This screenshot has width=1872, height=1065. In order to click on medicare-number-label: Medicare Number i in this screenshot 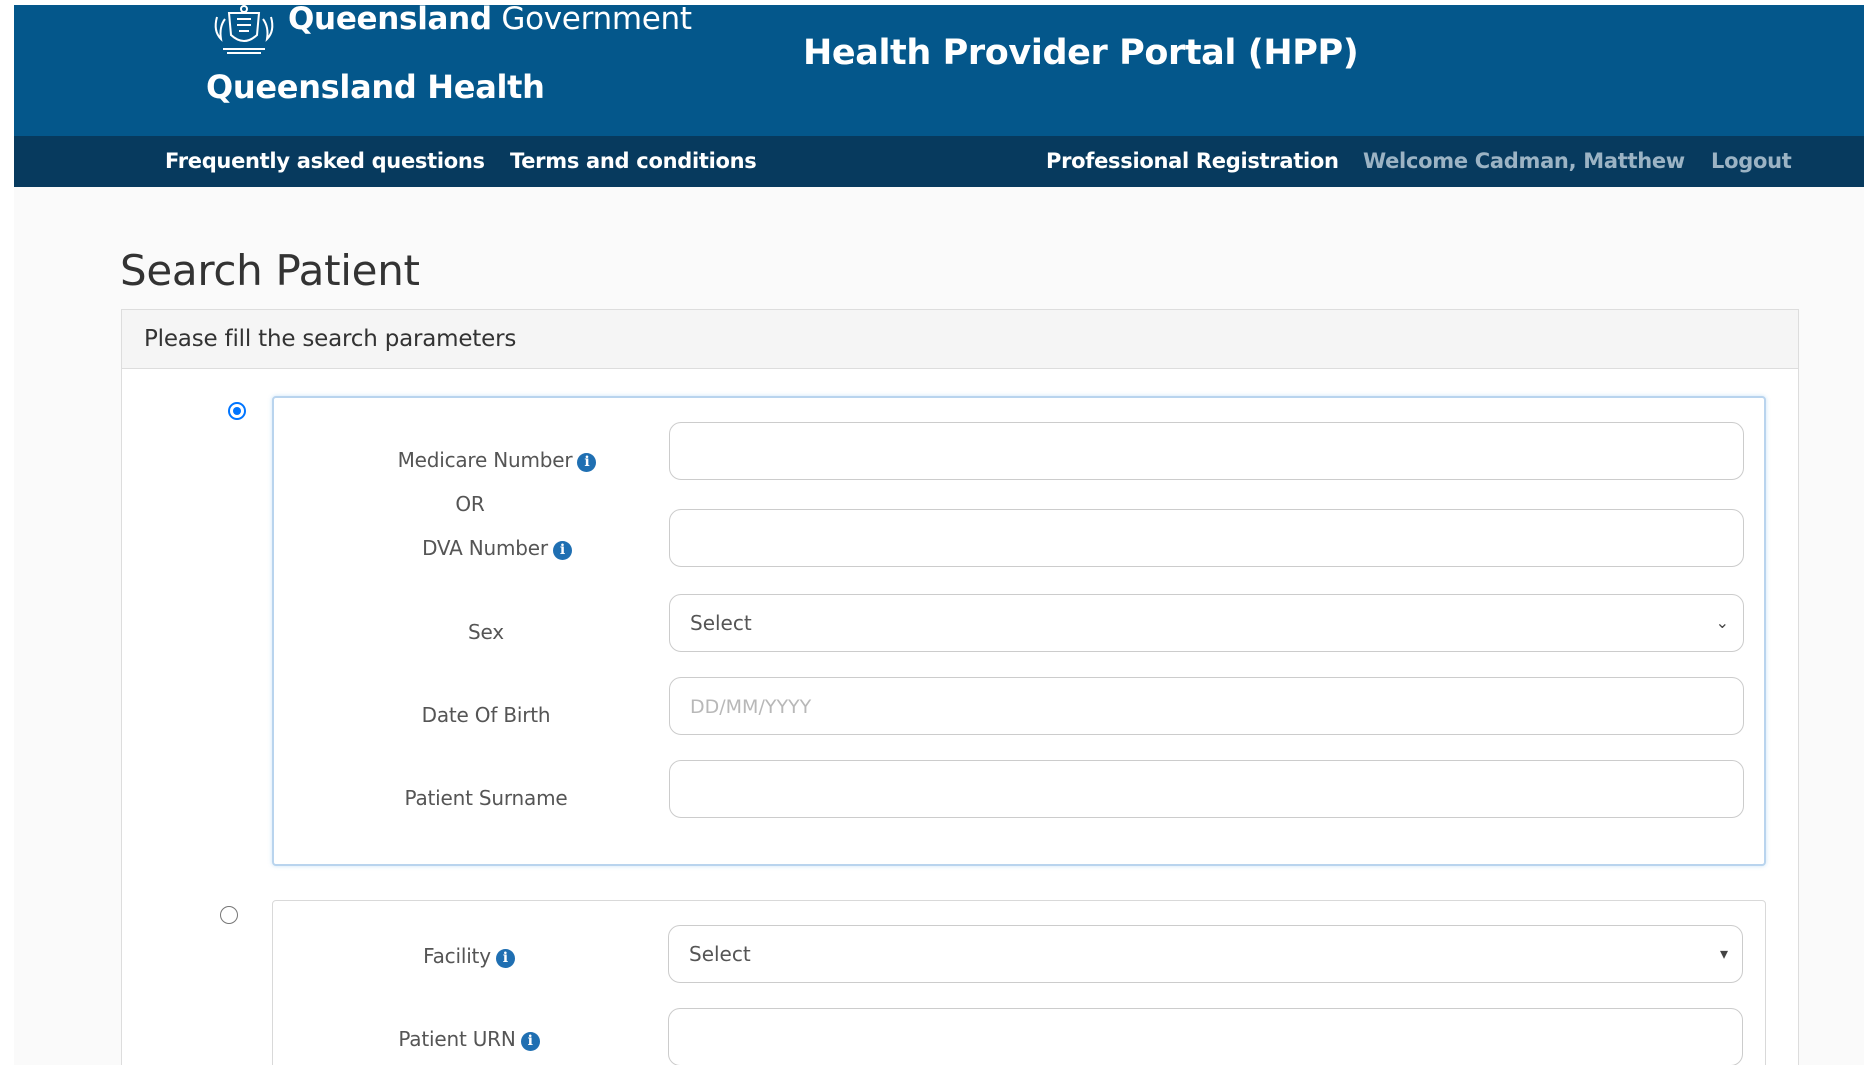, I will do `click(497, 460)`.